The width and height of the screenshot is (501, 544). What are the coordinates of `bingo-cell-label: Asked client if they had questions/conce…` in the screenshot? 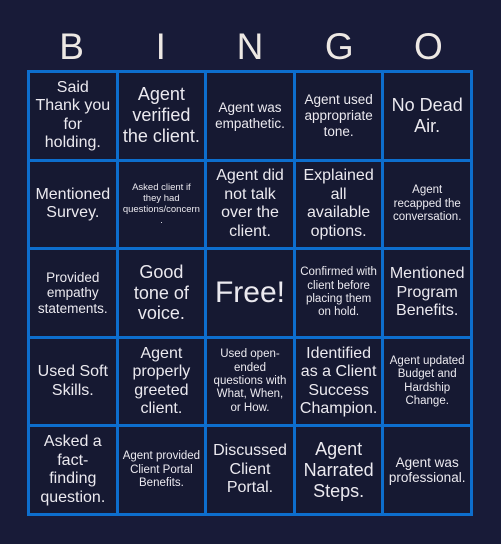 It's located at (161, 204).